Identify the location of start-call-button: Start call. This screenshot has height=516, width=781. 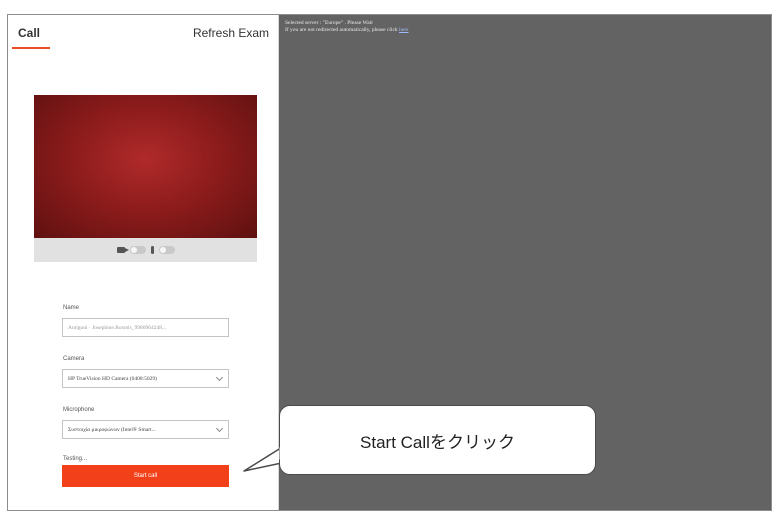
(145, 476).